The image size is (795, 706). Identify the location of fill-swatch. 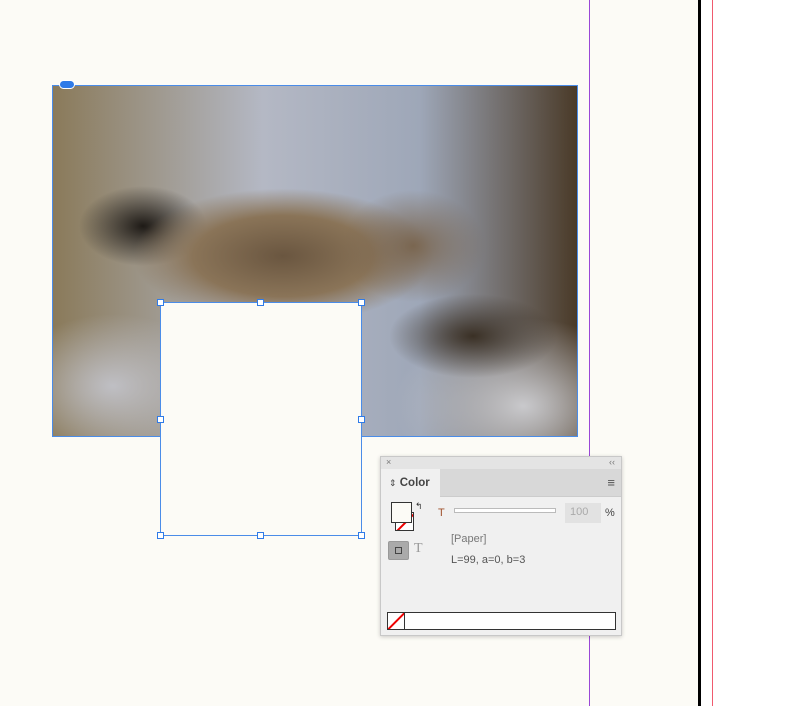
(401, 512).